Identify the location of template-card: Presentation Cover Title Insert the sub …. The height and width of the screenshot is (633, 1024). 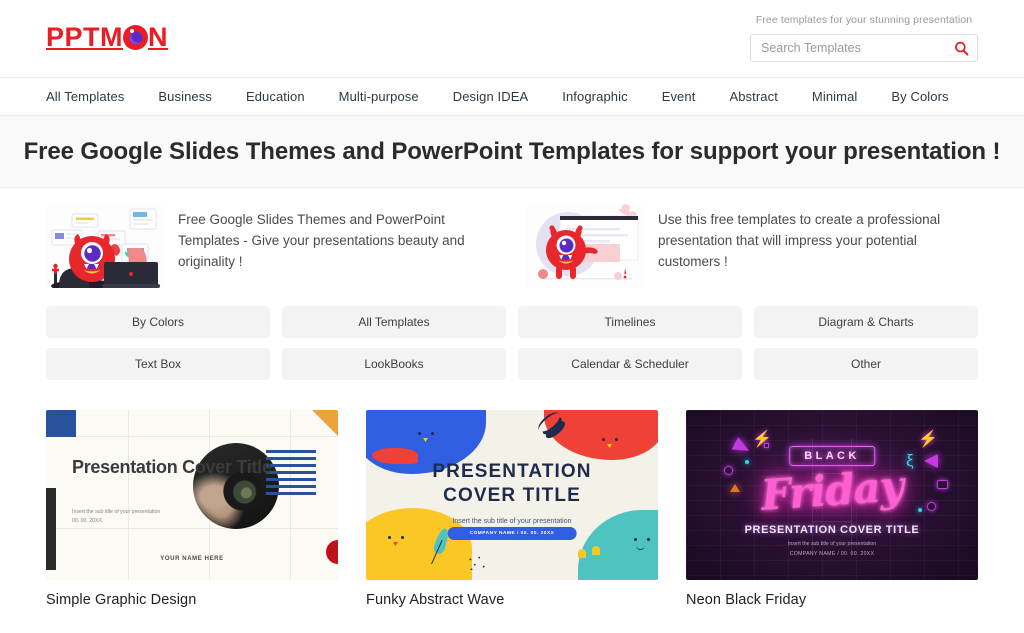
(192, 509).